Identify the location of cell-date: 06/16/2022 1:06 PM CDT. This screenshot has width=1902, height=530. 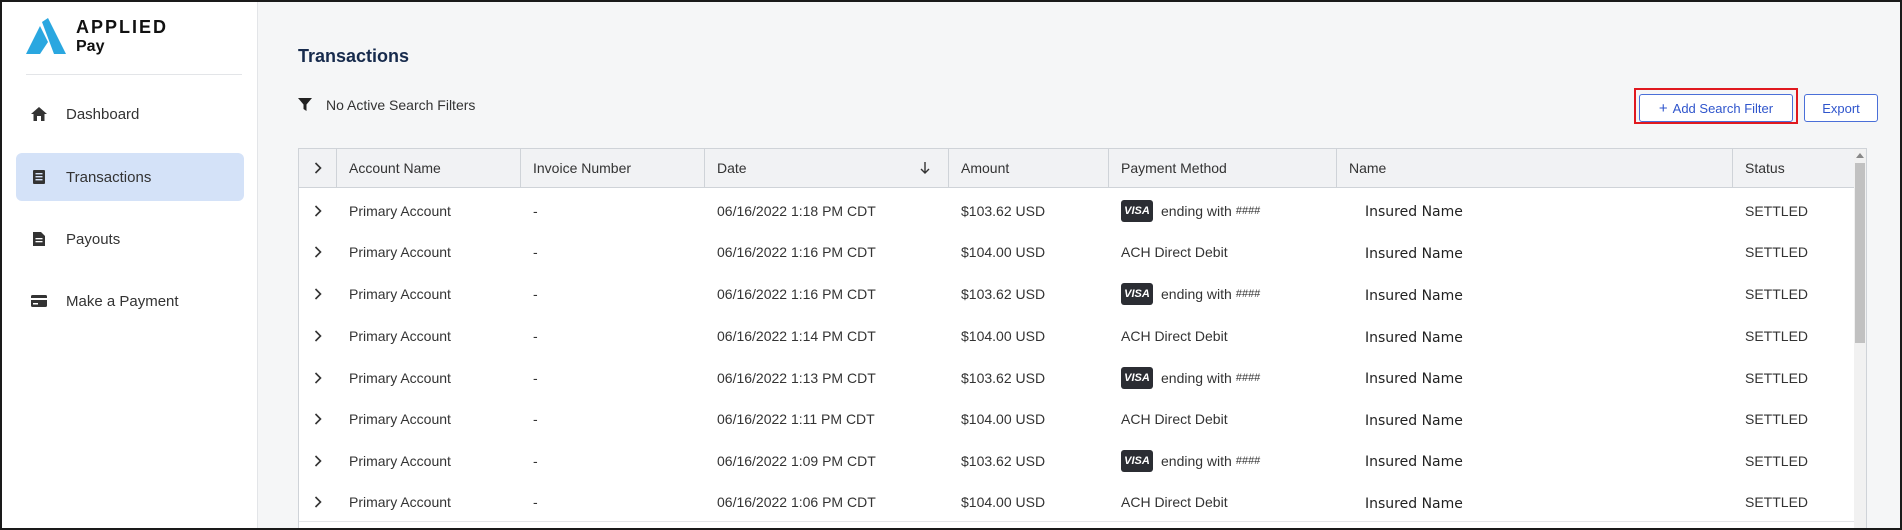
(796, 502).